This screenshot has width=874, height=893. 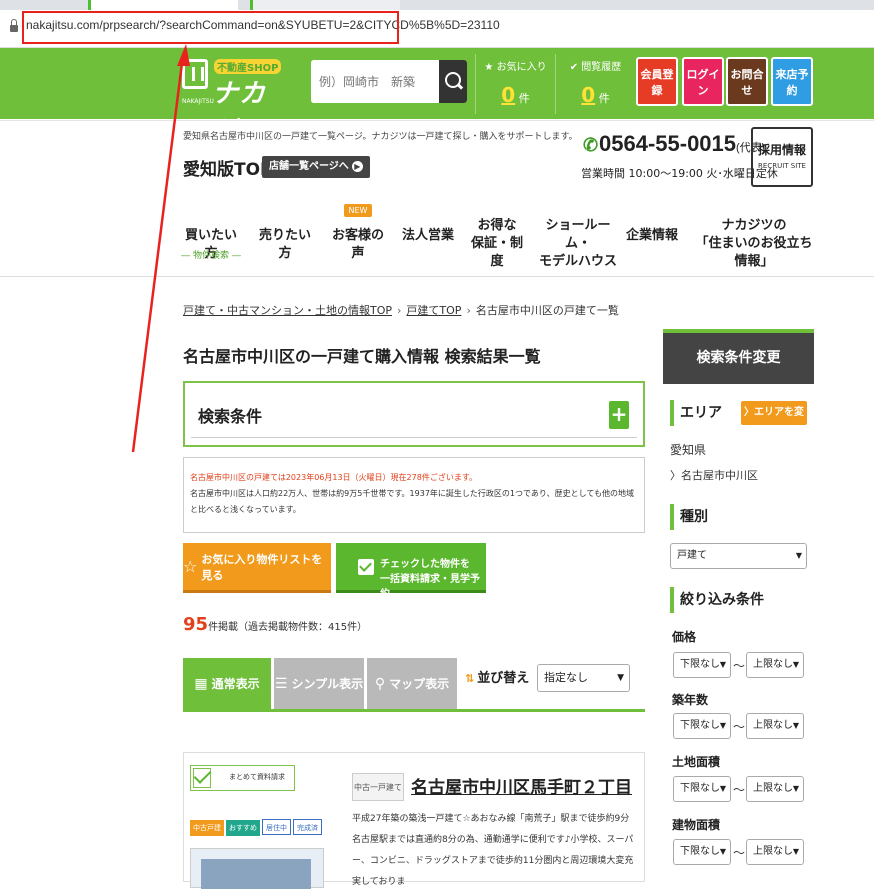 What do you see at coordinates (657, 81) in the screenshot?
I see `register-button: 会員登録` at bounding box center [657, 81].